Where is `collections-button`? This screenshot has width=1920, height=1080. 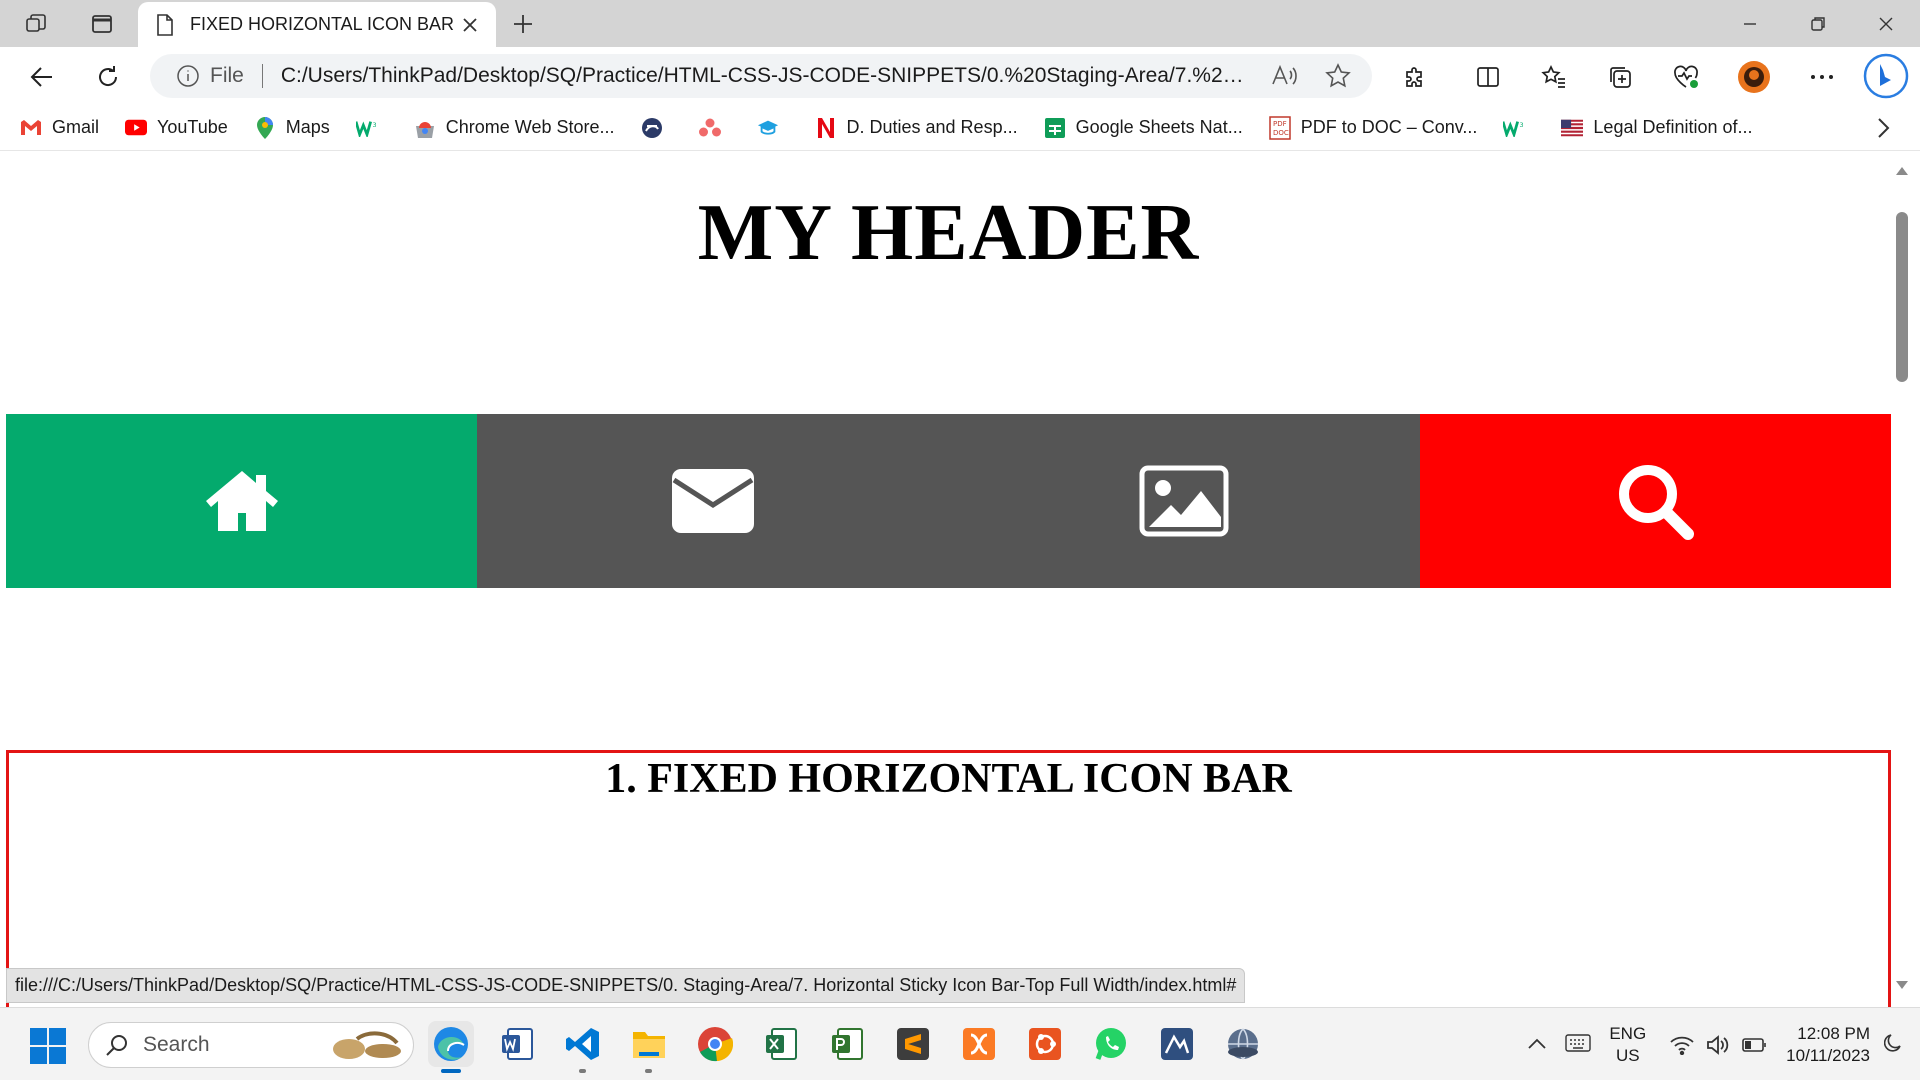 collections-button is located at coordinates (1620, 77).